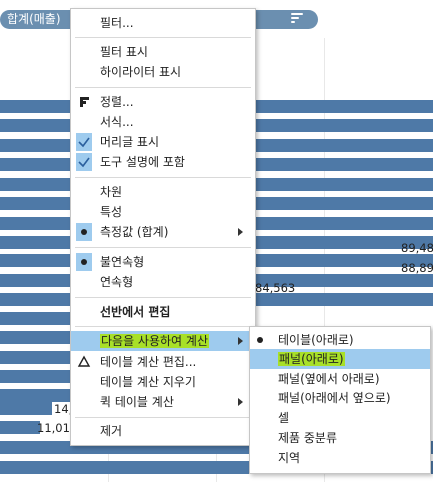 The image size is (433, 482). What do you see at coordinates (135, 312) in the screenshot?
I see `menu-item-label: 선반에서 편집` at bounding box center [135, 312].